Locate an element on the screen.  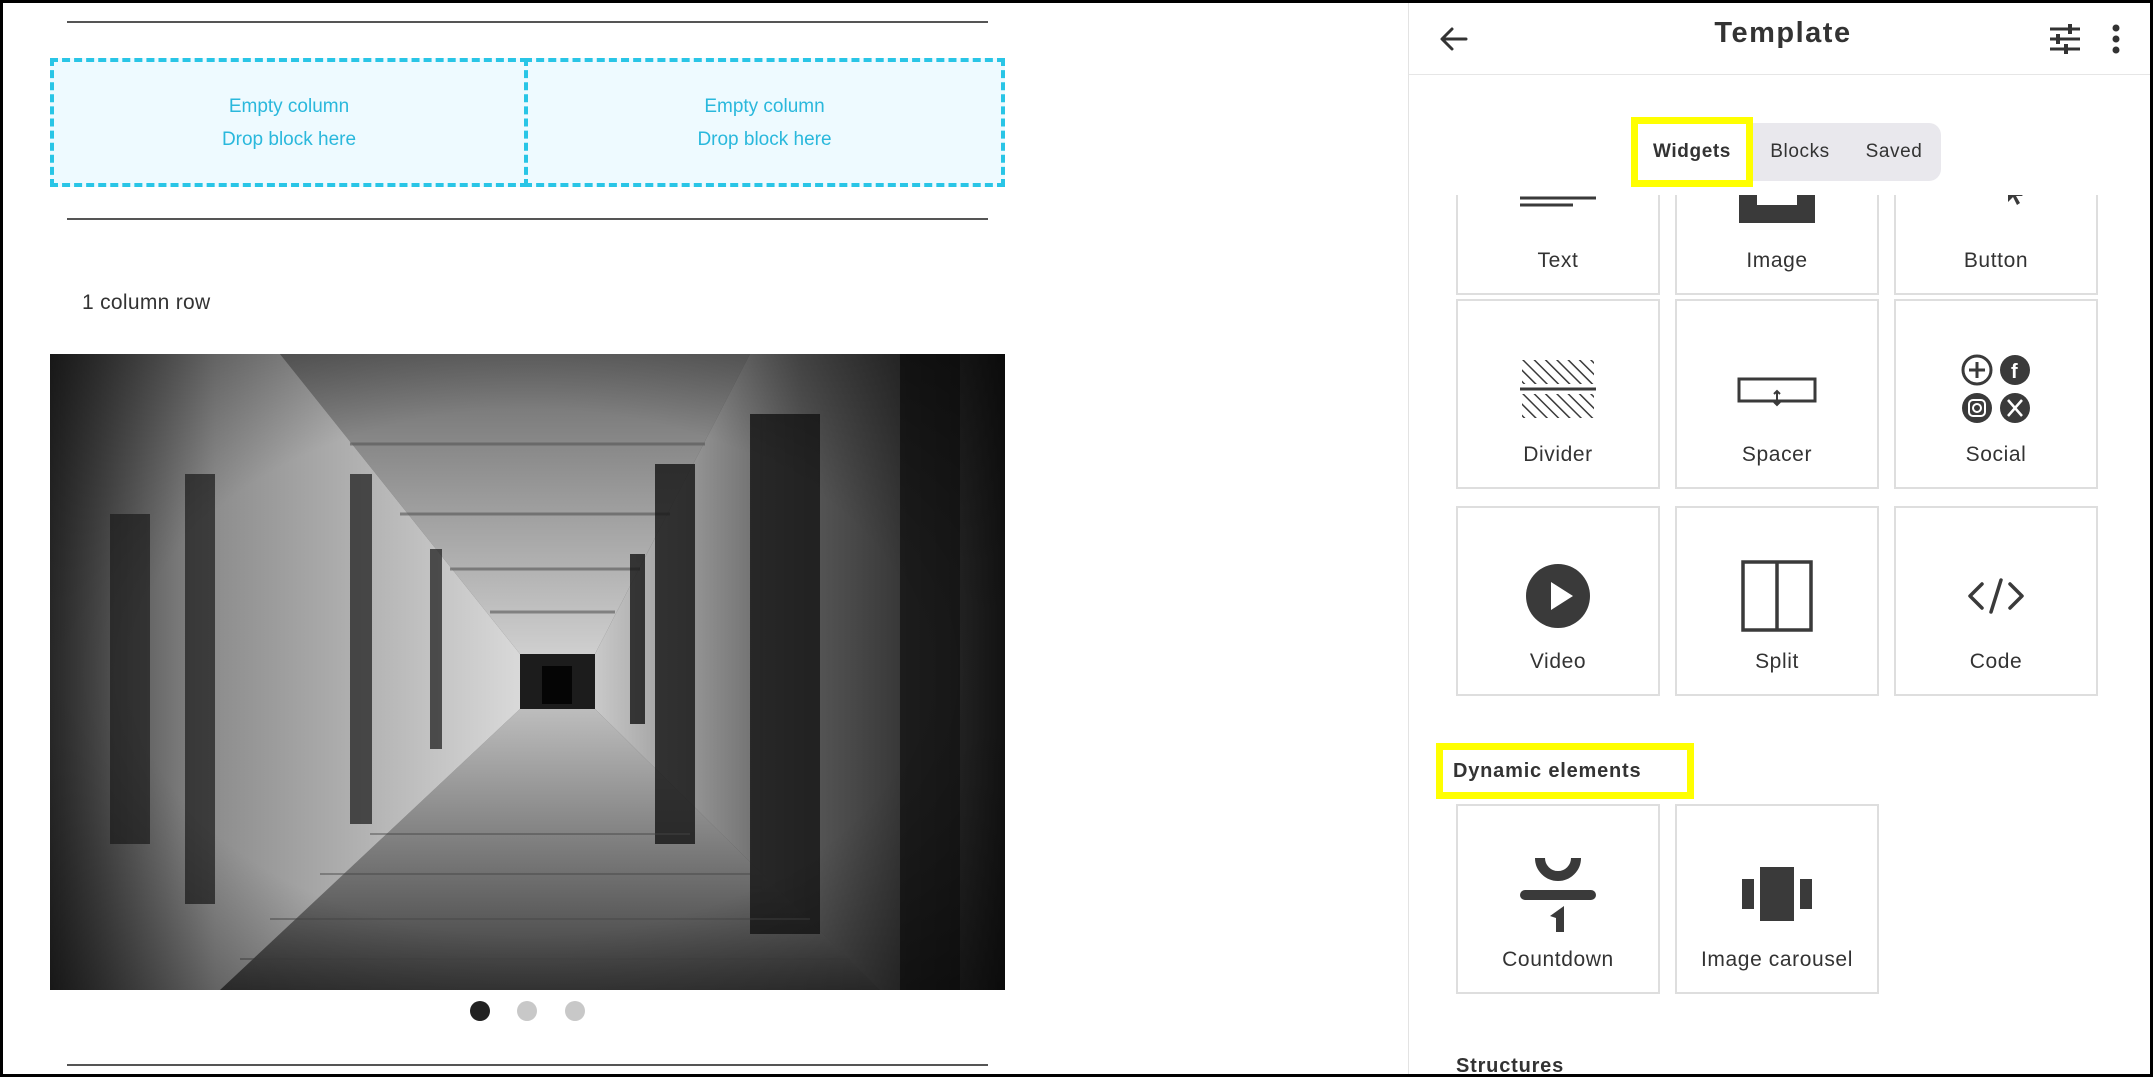
widget-code: Code is located at coordinates (1996, 601).